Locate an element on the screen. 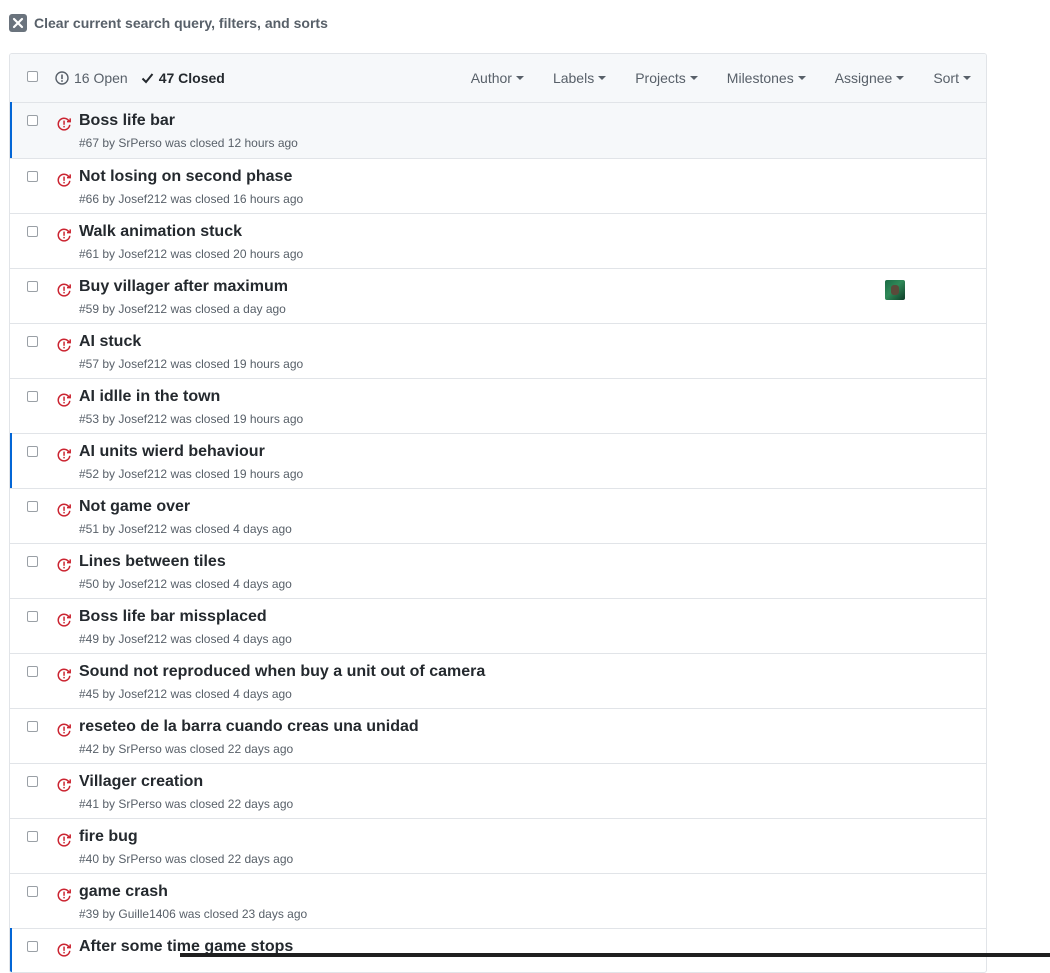 The height and width of the screenshot is (973, 1050). issue-meta: #53 by Josef212 was closed 19 hours ago is located at coordinates (191, 419).